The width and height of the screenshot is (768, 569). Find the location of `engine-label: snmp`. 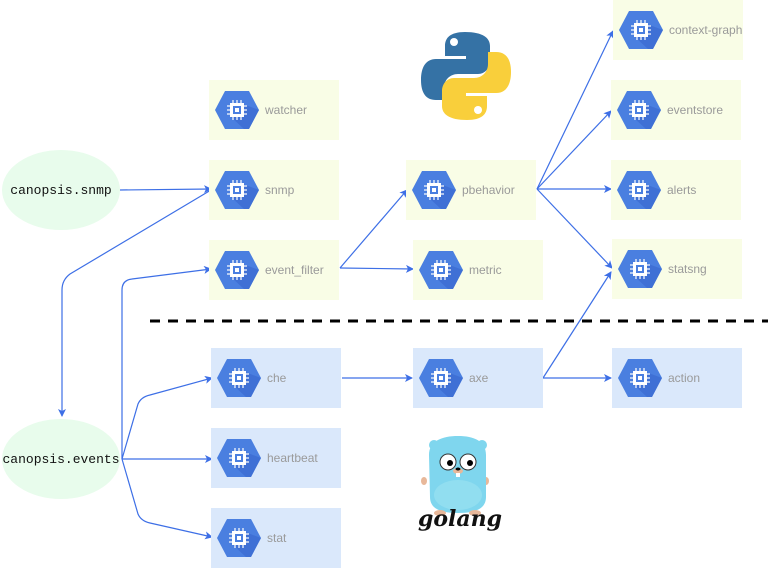

engine-label: snmp is located at coordinates (280, 190).